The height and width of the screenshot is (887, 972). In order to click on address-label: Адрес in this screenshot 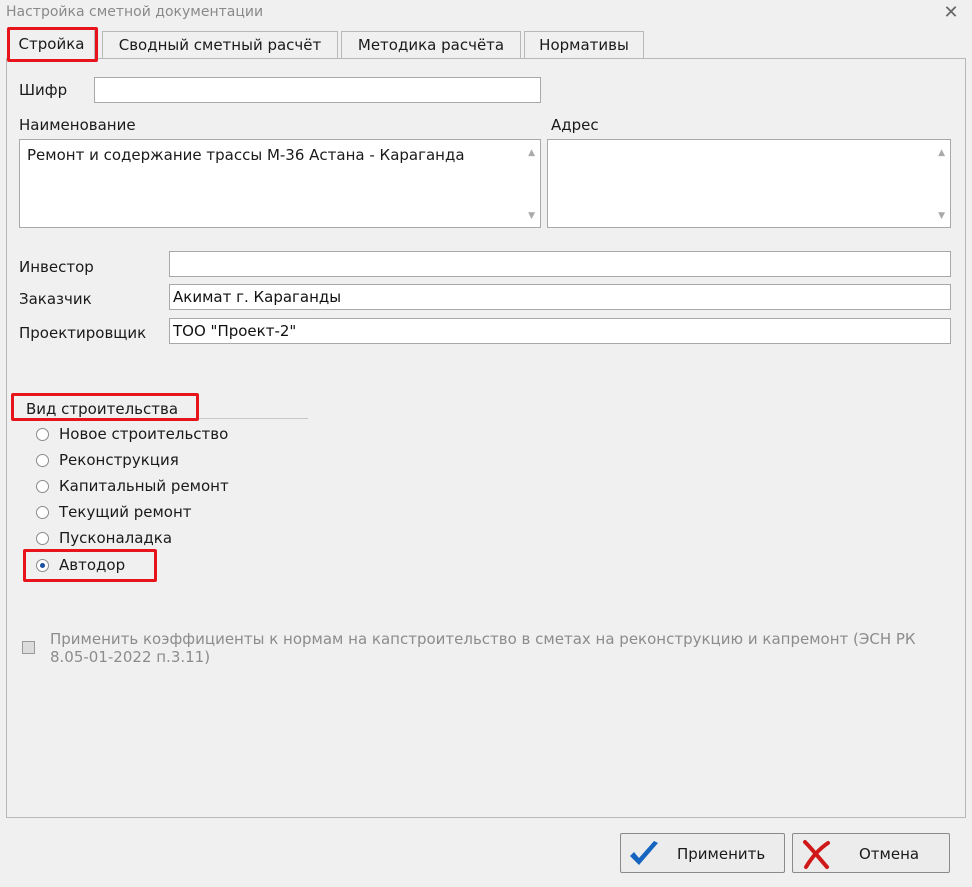, I will do `click(575, 125)`.